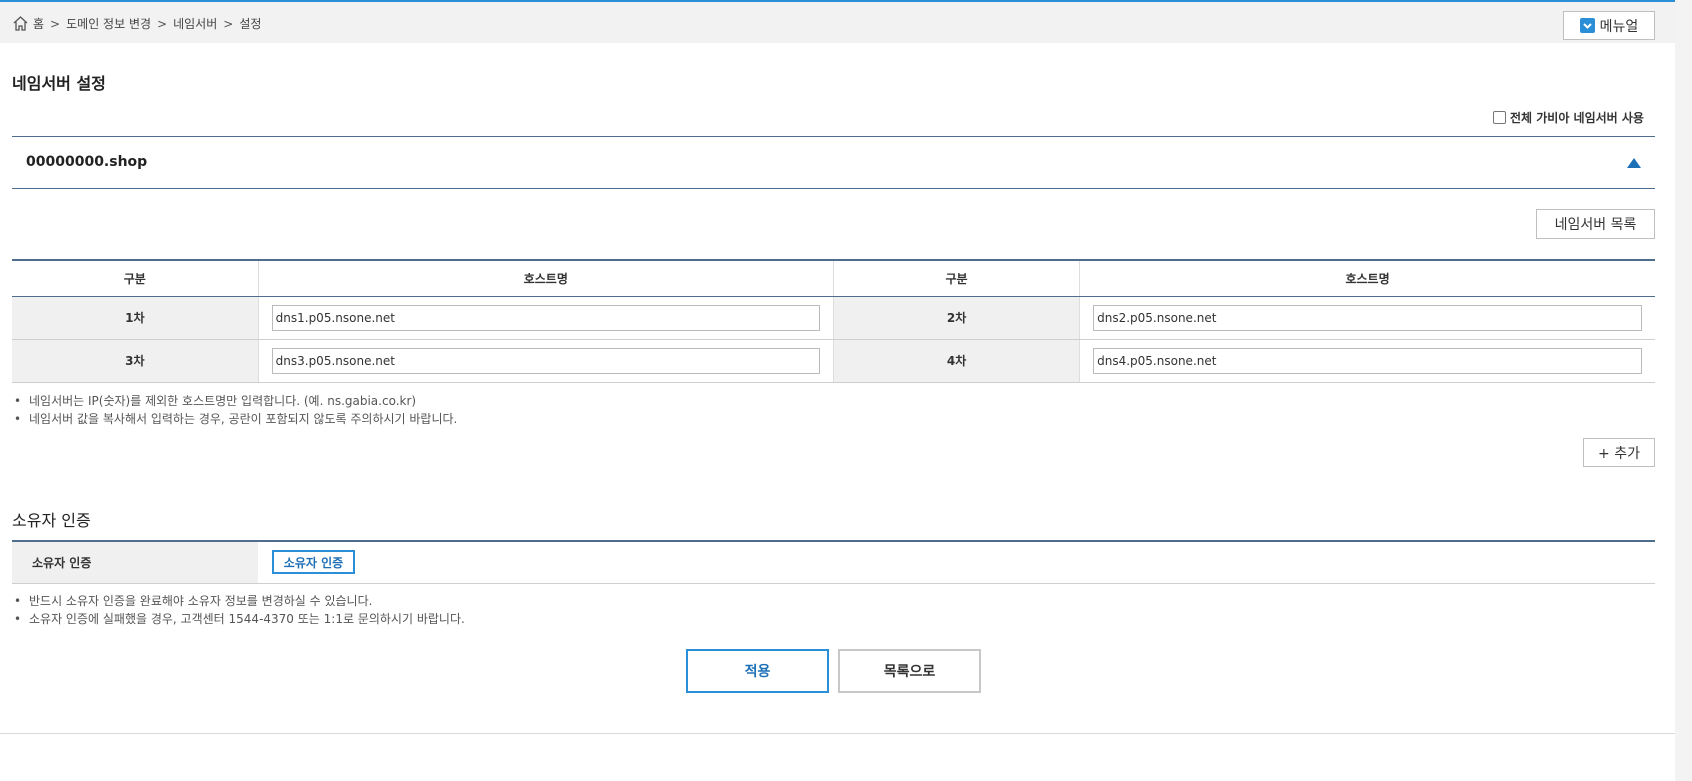 The image size is (1692, 781). I want to click on owner-auth-table: 소유자 인증 소유자 인증, so click(833, 562).